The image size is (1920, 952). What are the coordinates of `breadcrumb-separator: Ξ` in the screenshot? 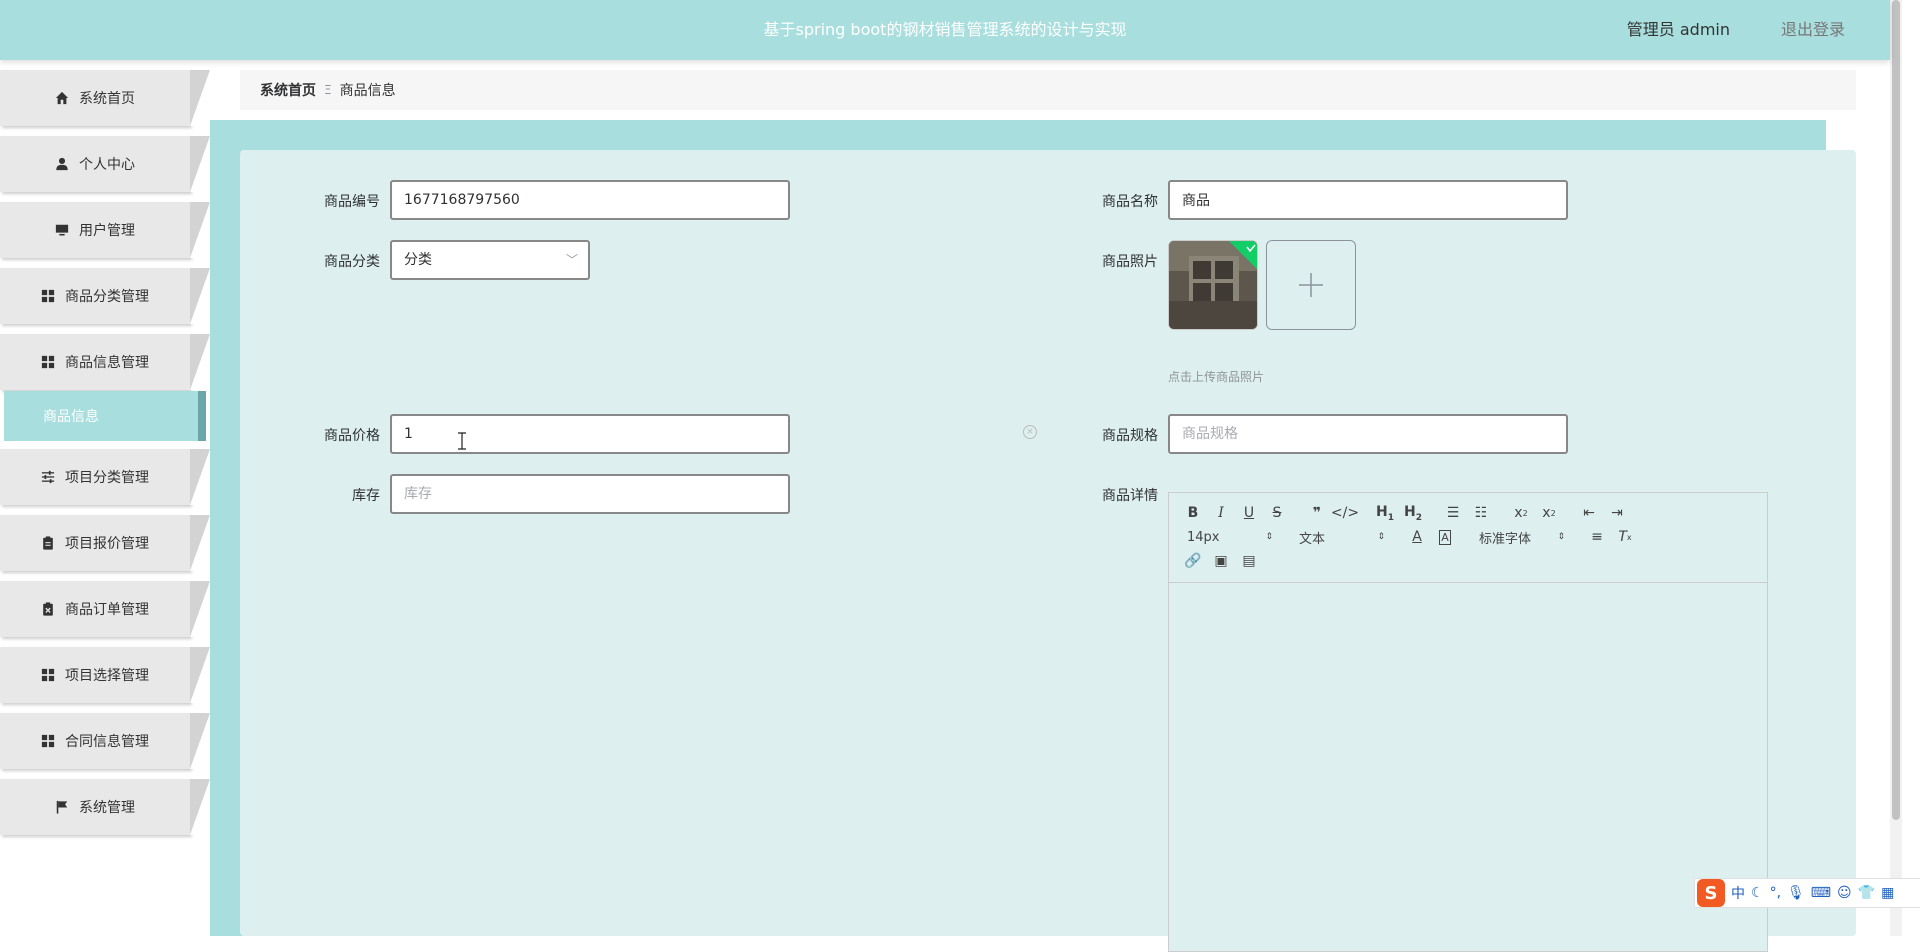 It's located at (328, 90).